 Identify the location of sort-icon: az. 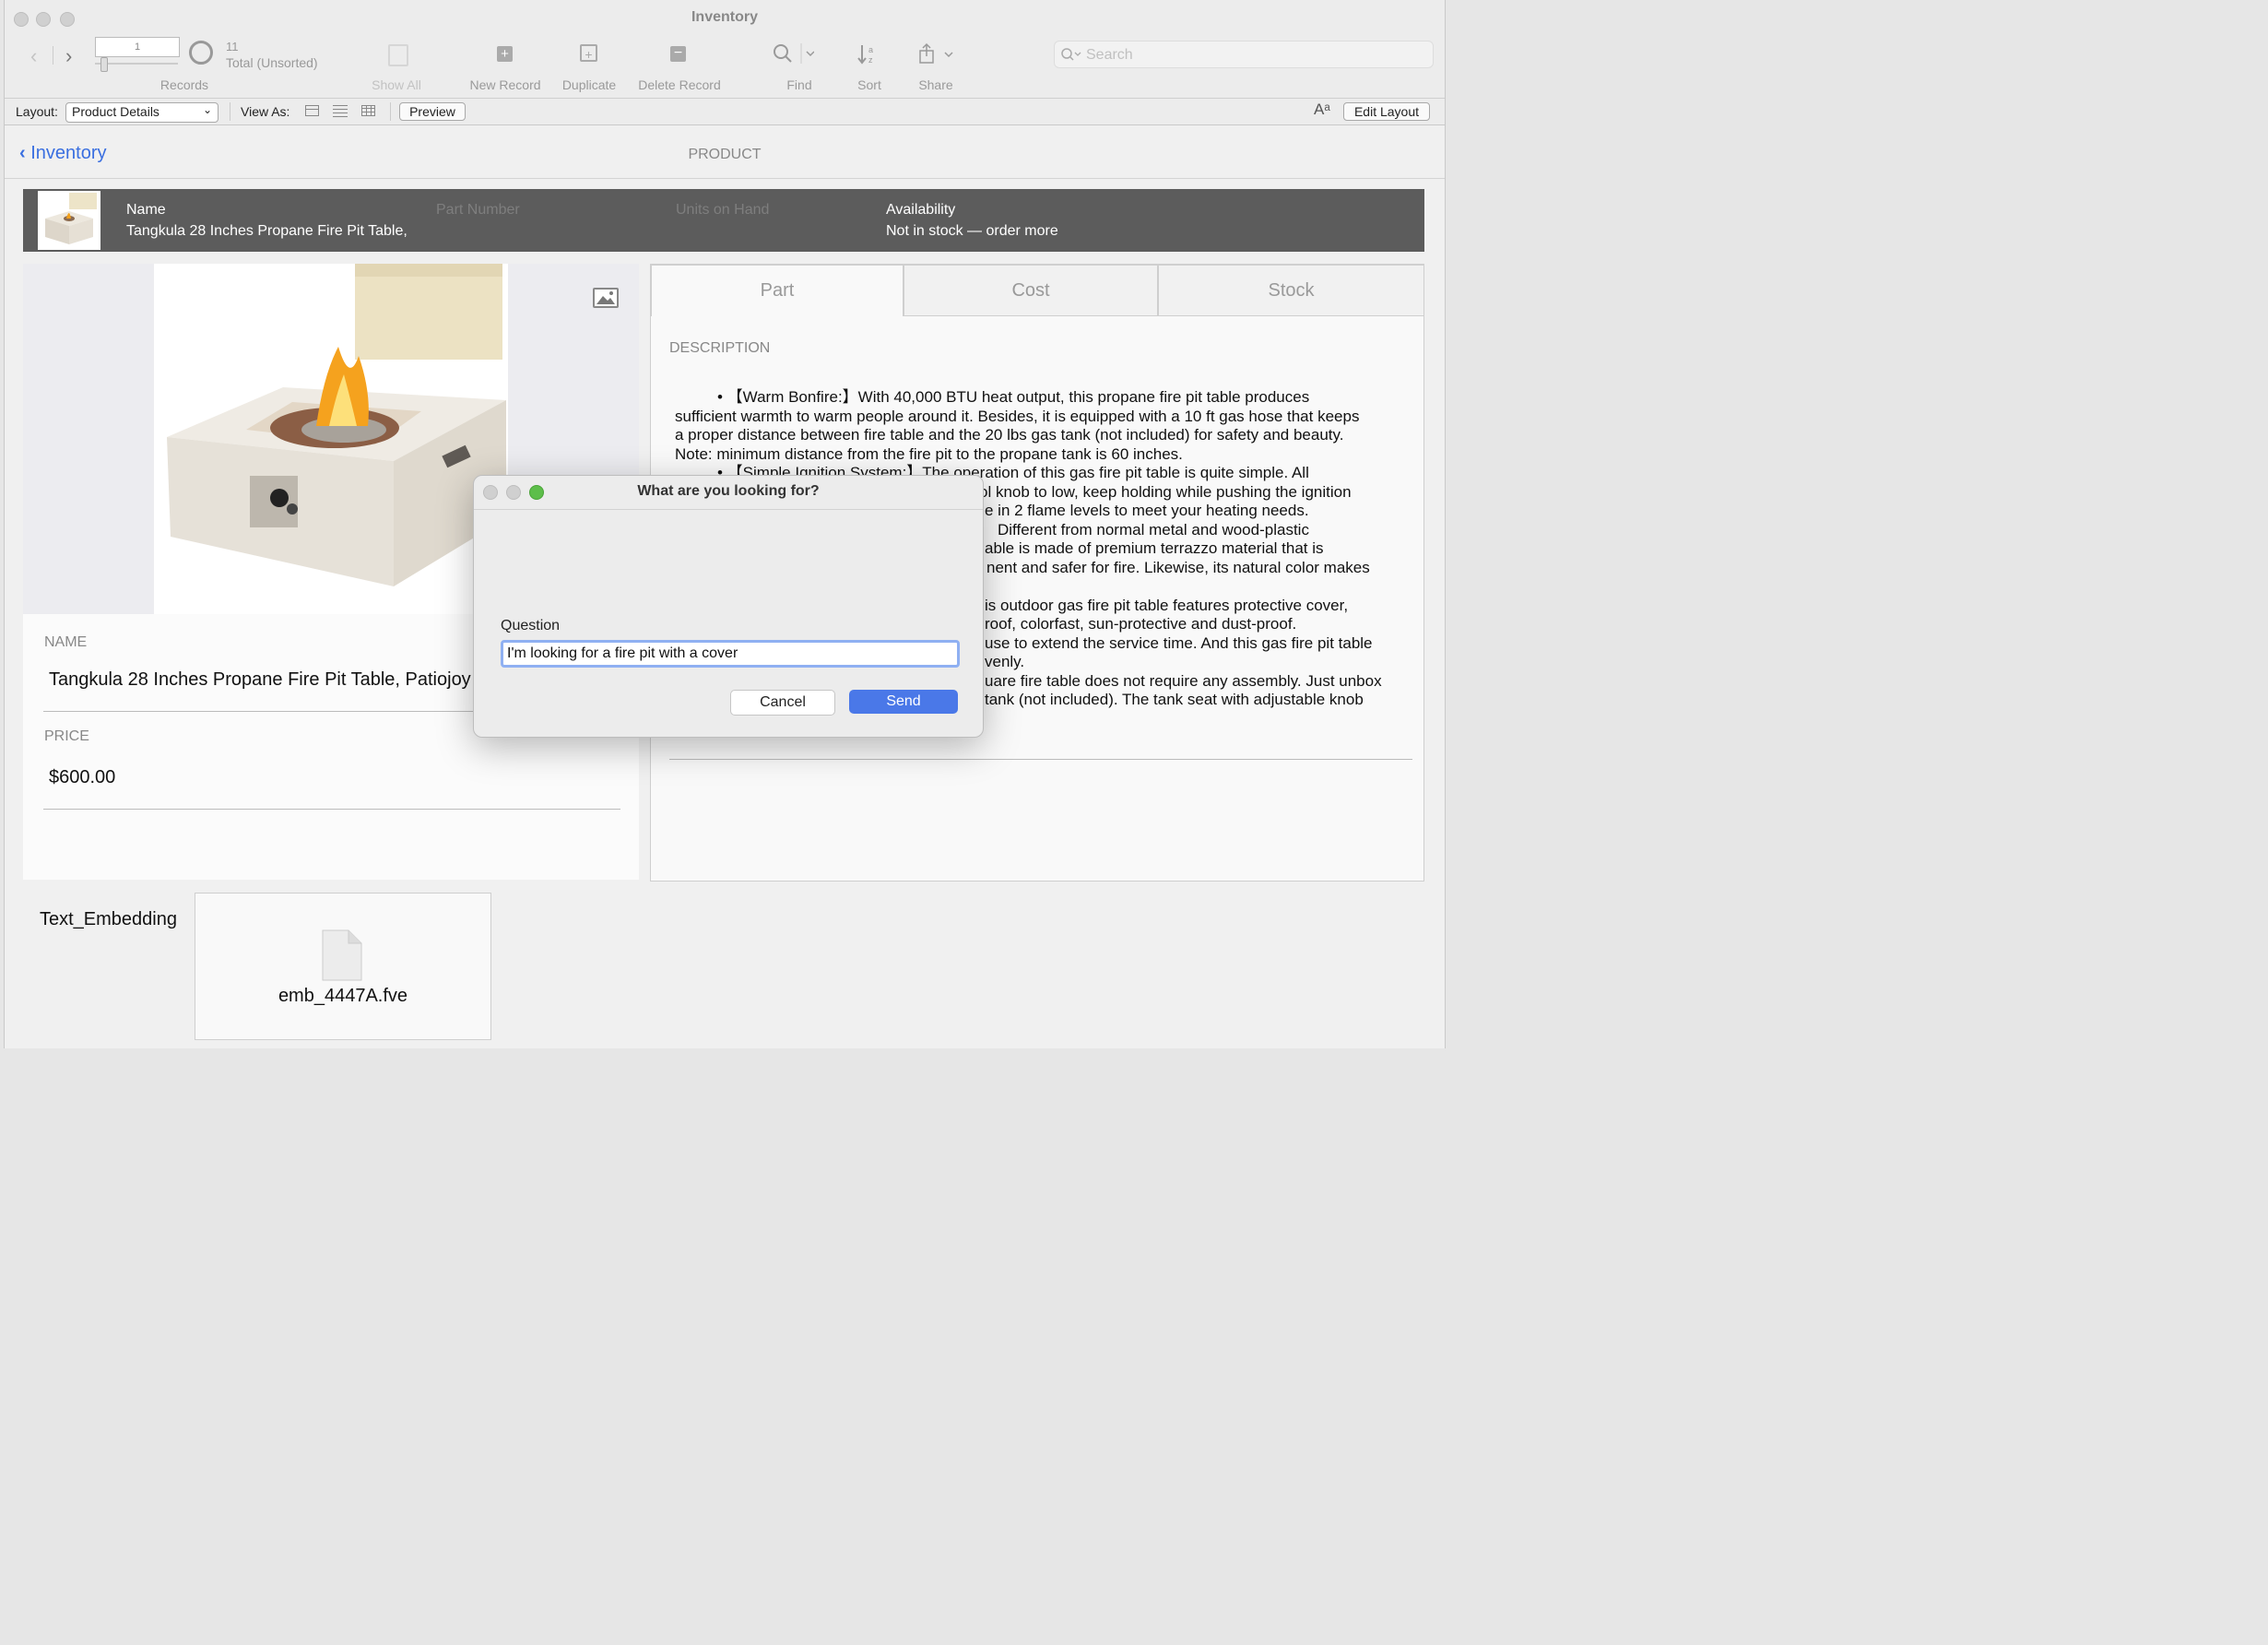
(867, 57).